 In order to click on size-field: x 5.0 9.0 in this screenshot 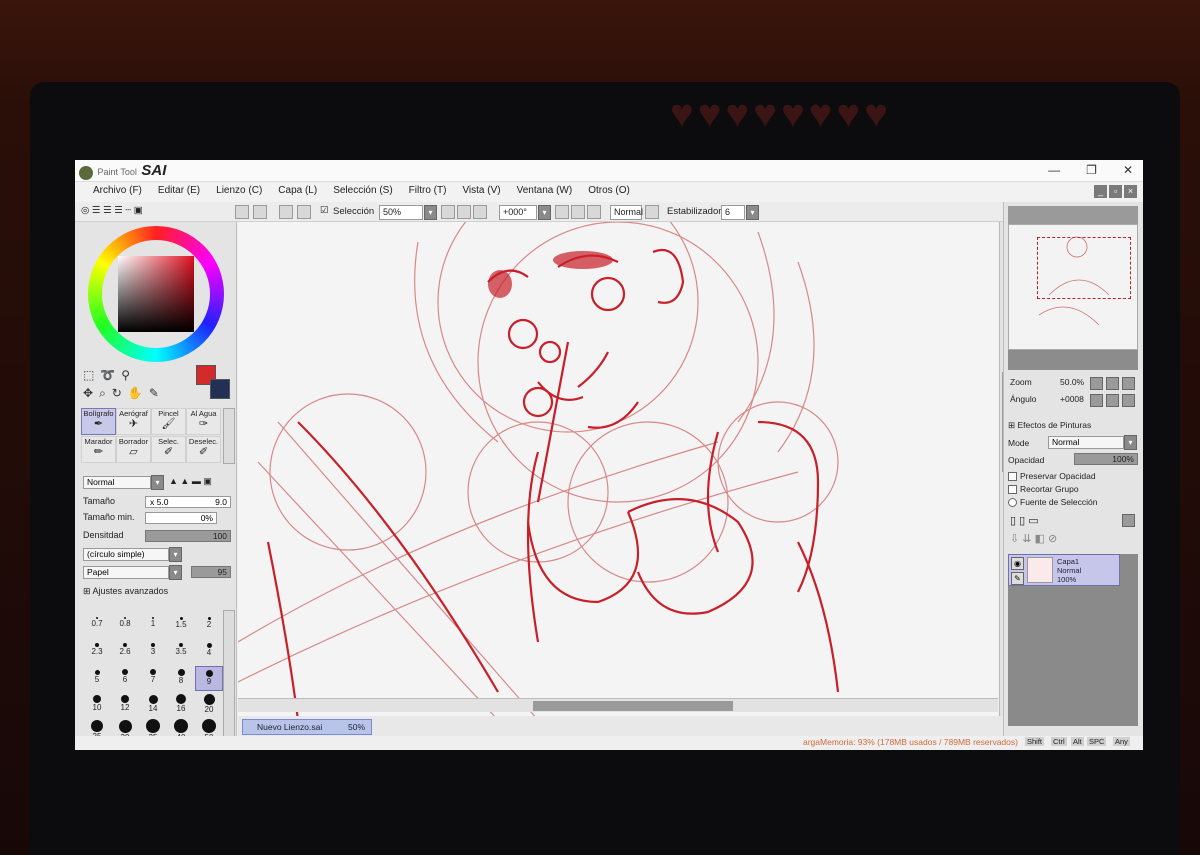, I will do `click(188, 502)`.